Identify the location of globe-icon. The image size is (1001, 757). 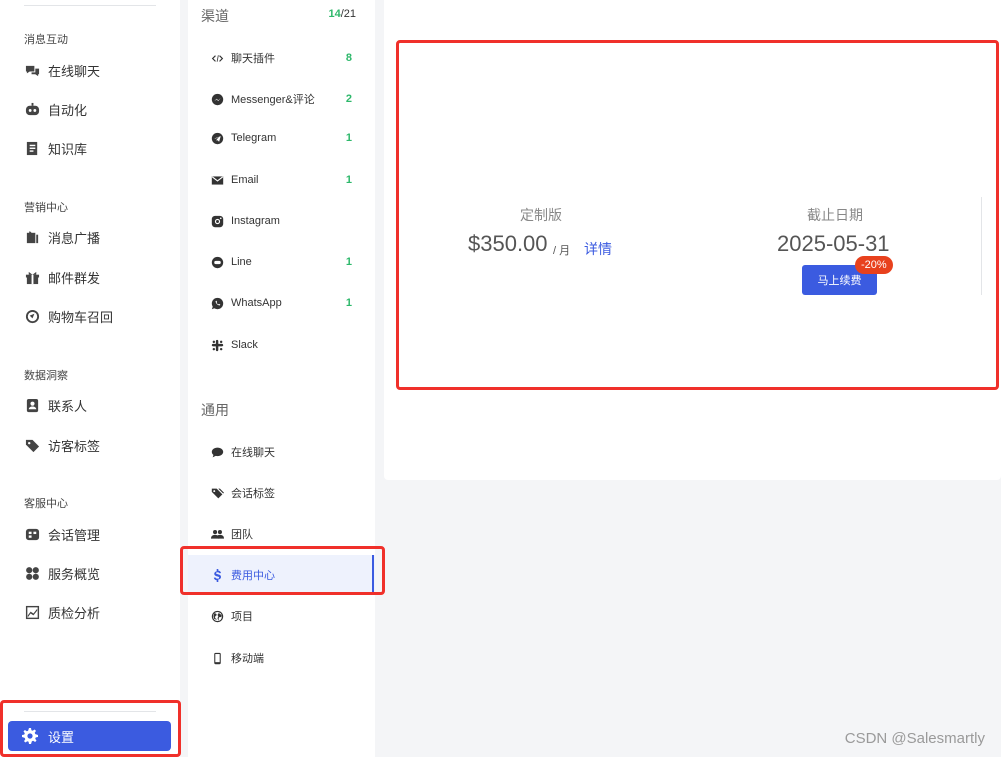
(217, 616).